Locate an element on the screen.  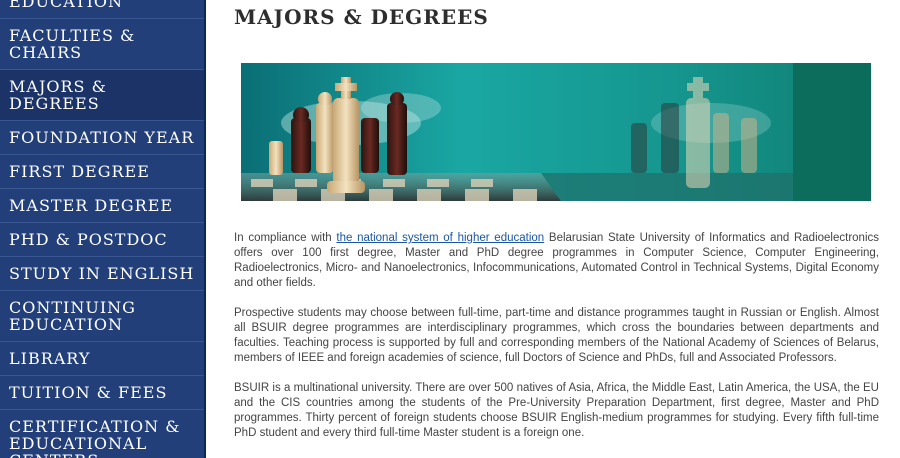
sidebar-item-education: Education is located at coordinates (102, 9).